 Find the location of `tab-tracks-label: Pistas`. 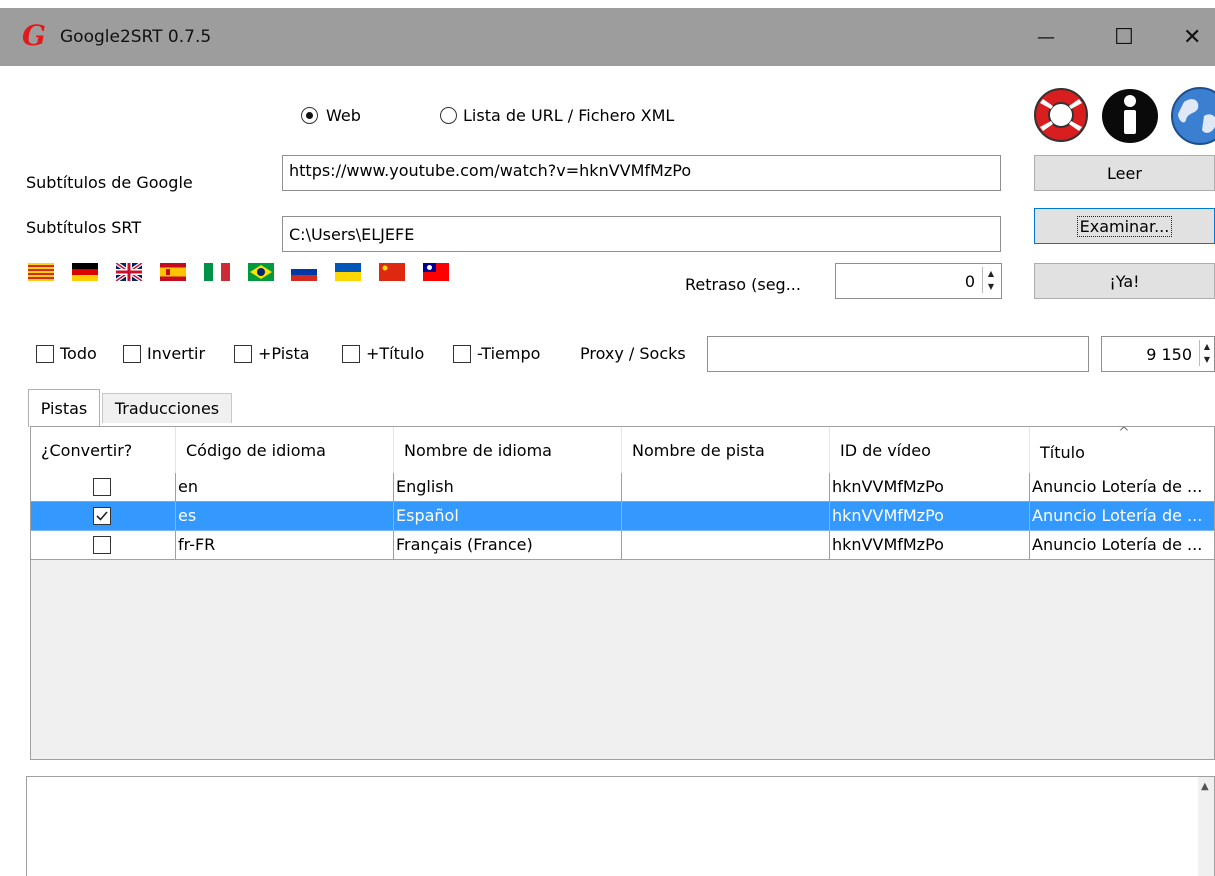

tab-tracks-label: Pistas is located at coordinates (64, 408).